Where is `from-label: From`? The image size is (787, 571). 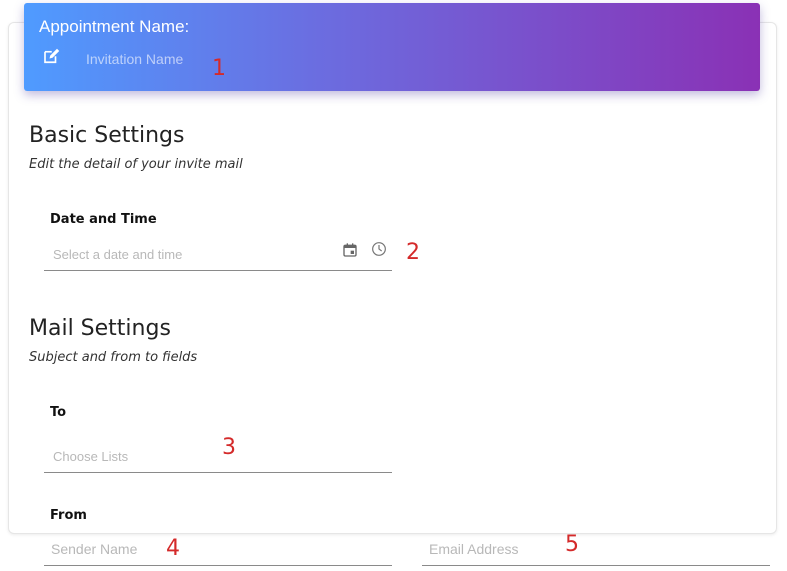
from-label: From is located at coordinates (68, 515).